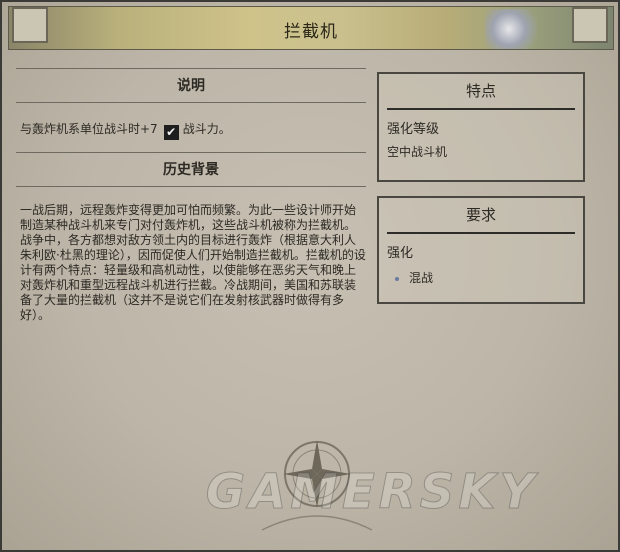  What do you see at coordinates (590, 25) in the screenshot?
I see `close-button` at bounding box center [590, 25].